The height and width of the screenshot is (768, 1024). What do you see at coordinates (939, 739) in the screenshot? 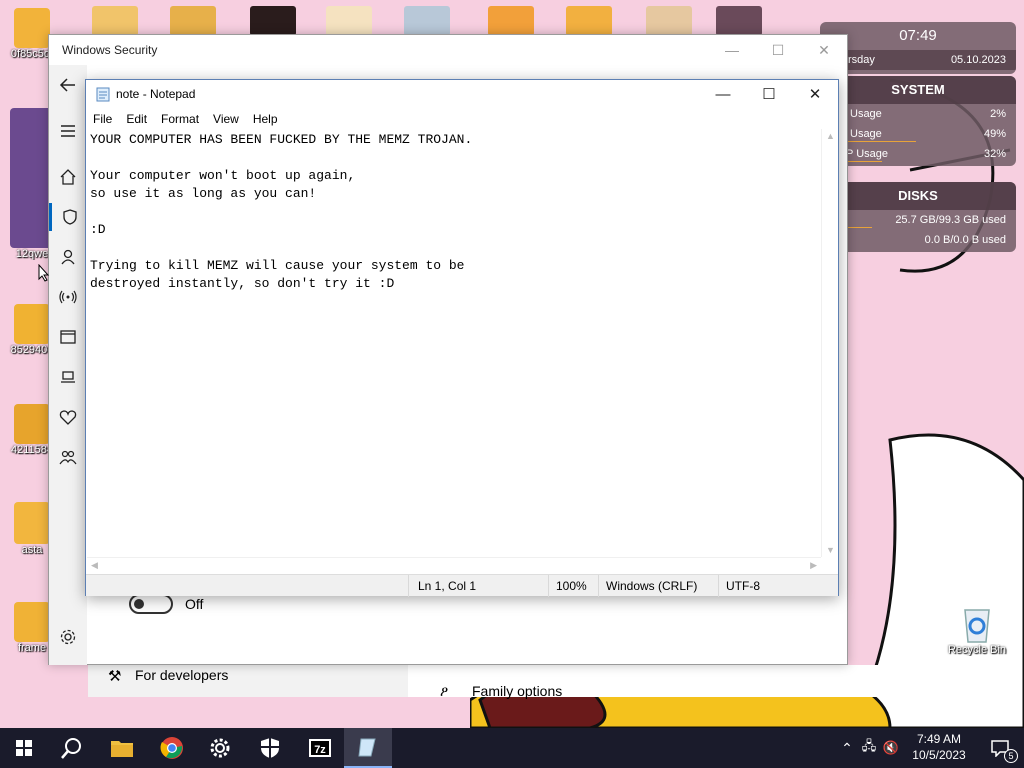
I see `taskbar-time: 7:49 AM` at bounding box center [939, 739].